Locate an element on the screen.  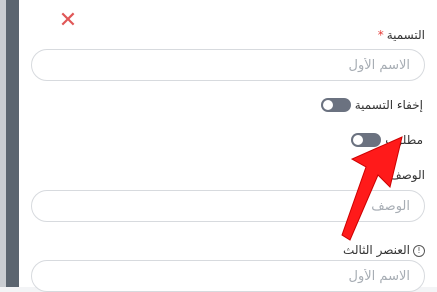
background-sidebar is located at coordinates (9, 143).